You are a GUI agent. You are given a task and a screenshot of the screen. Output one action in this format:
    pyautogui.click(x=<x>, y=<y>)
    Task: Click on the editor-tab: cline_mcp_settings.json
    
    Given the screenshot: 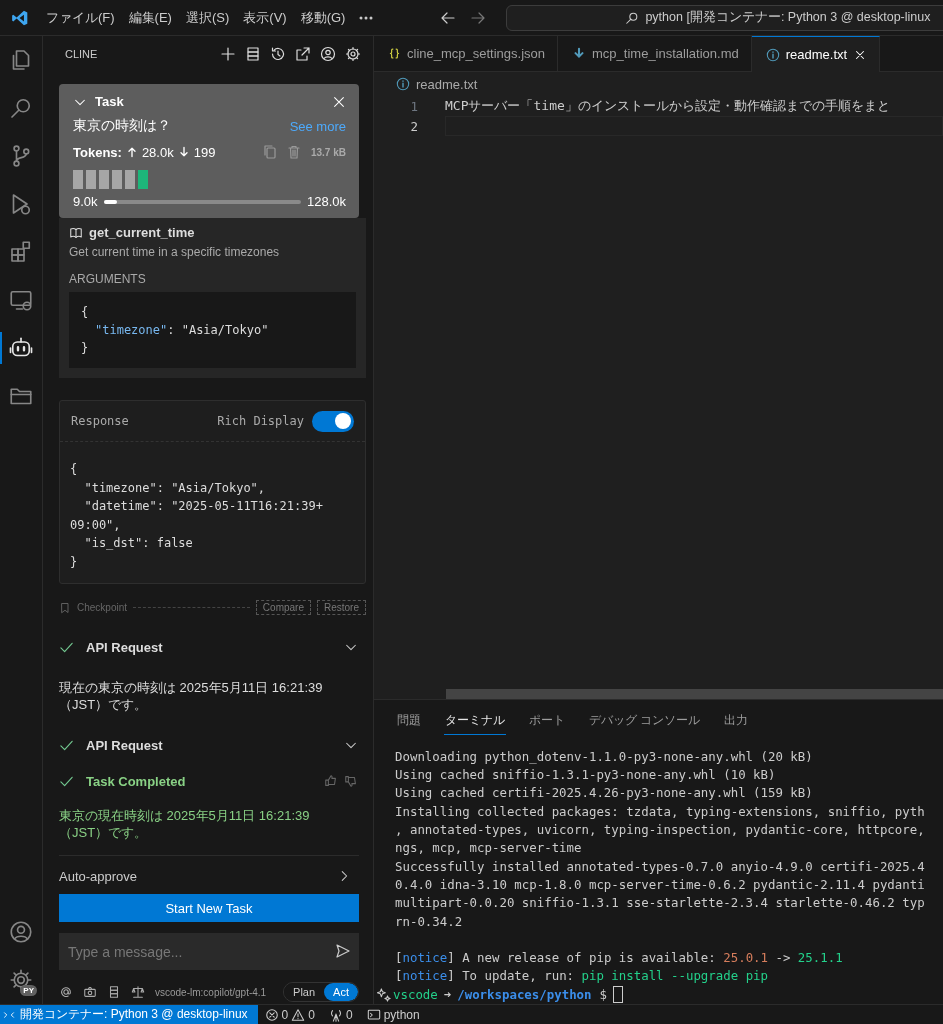 What is the action you would take?
    pyautogui.click(x=466, y=54)
    